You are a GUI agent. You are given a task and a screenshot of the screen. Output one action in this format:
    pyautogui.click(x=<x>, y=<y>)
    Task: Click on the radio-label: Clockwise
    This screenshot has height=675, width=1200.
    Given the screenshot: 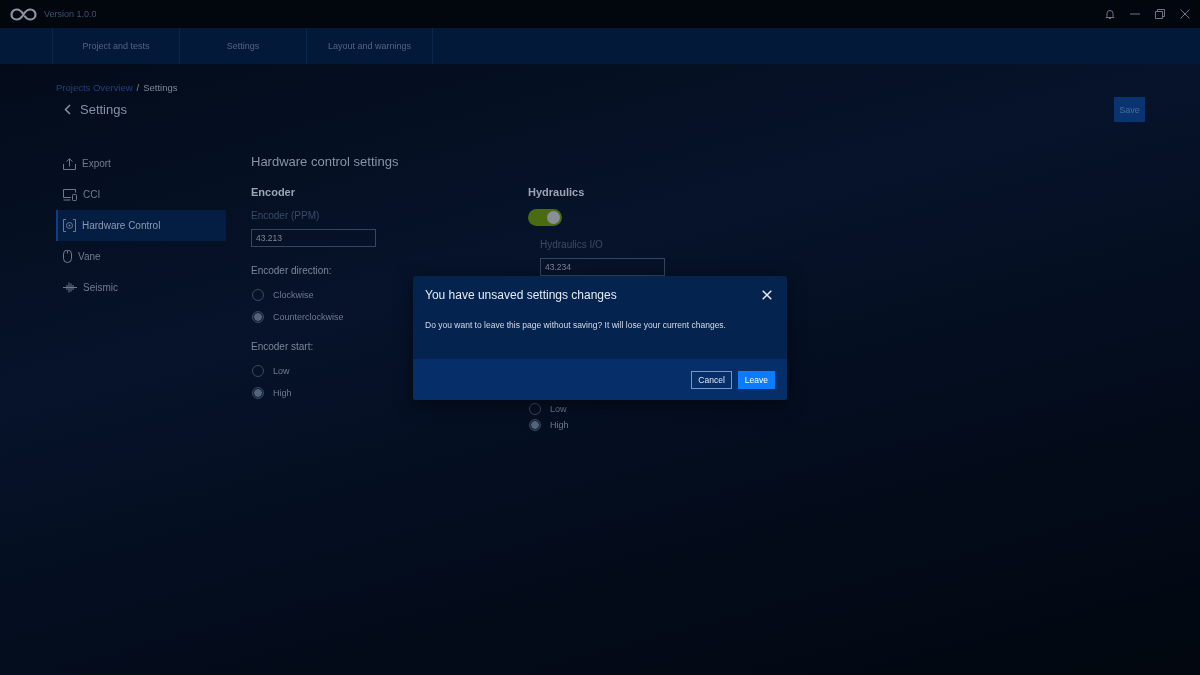 What is the action you would take?
    pyautogui.click(x=293, y=295)
    